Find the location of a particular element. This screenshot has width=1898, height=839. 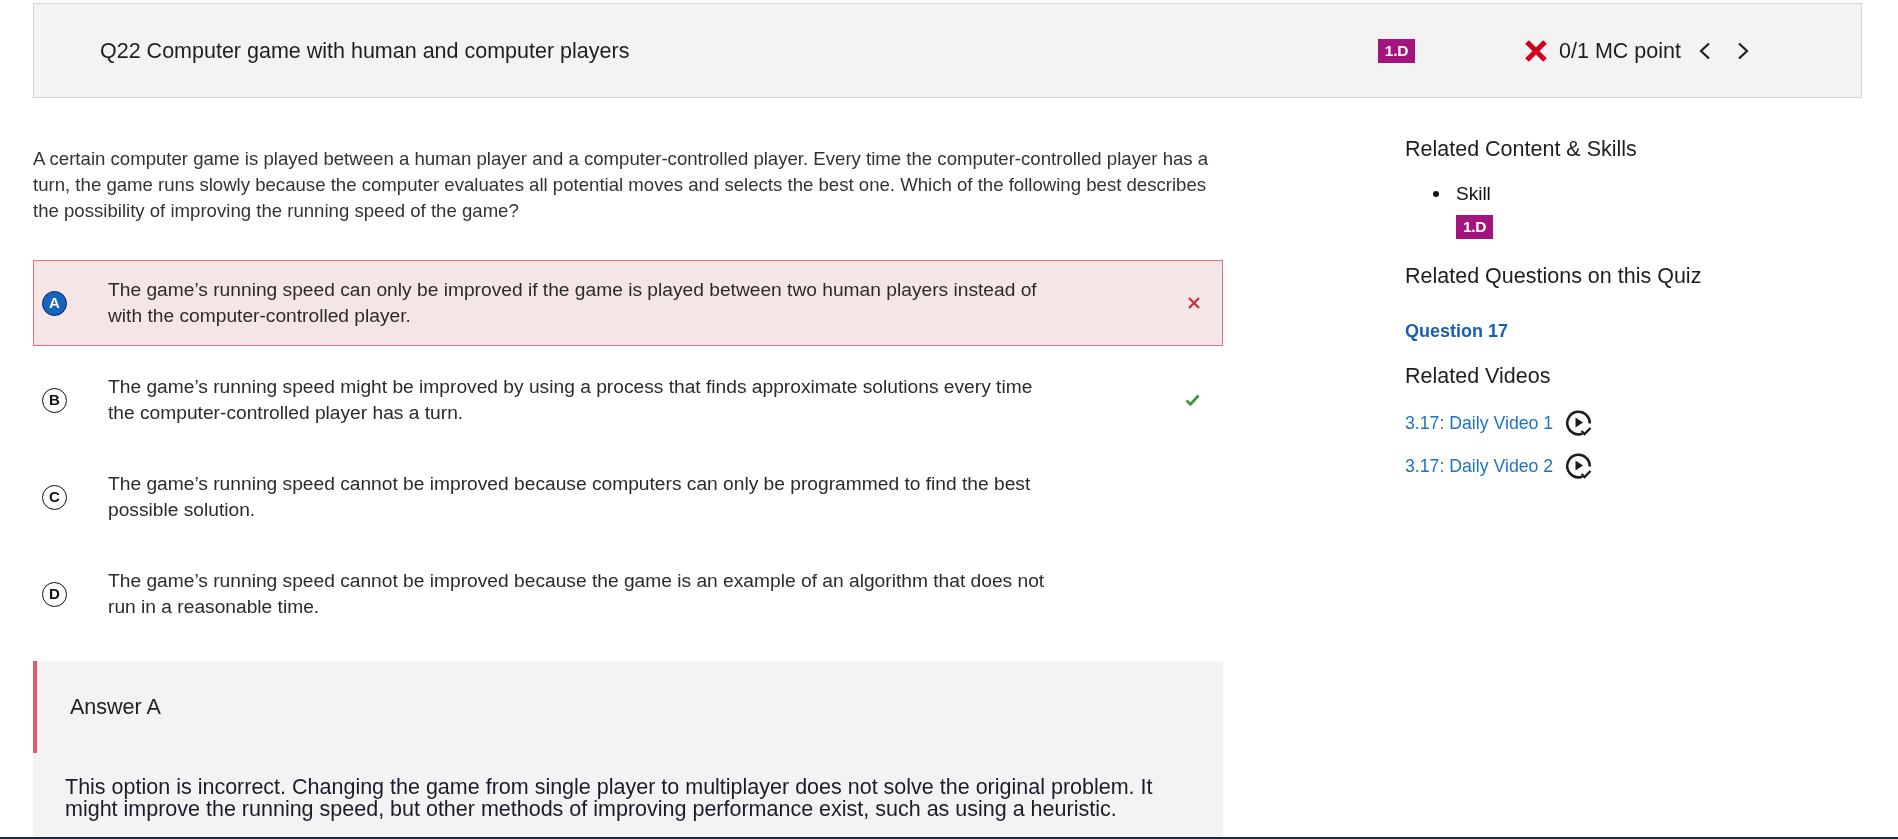

option-letter: A is located at coordinates (54, 303).